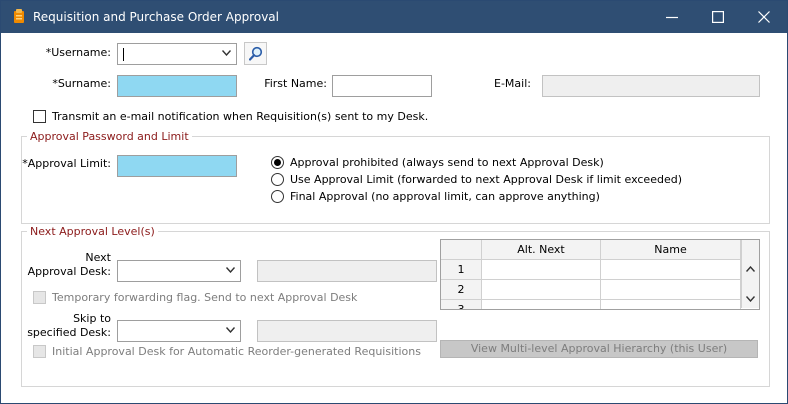 The height and width of the screenshot is (404, 788). I want to click on username-combo, so click(177, 54).